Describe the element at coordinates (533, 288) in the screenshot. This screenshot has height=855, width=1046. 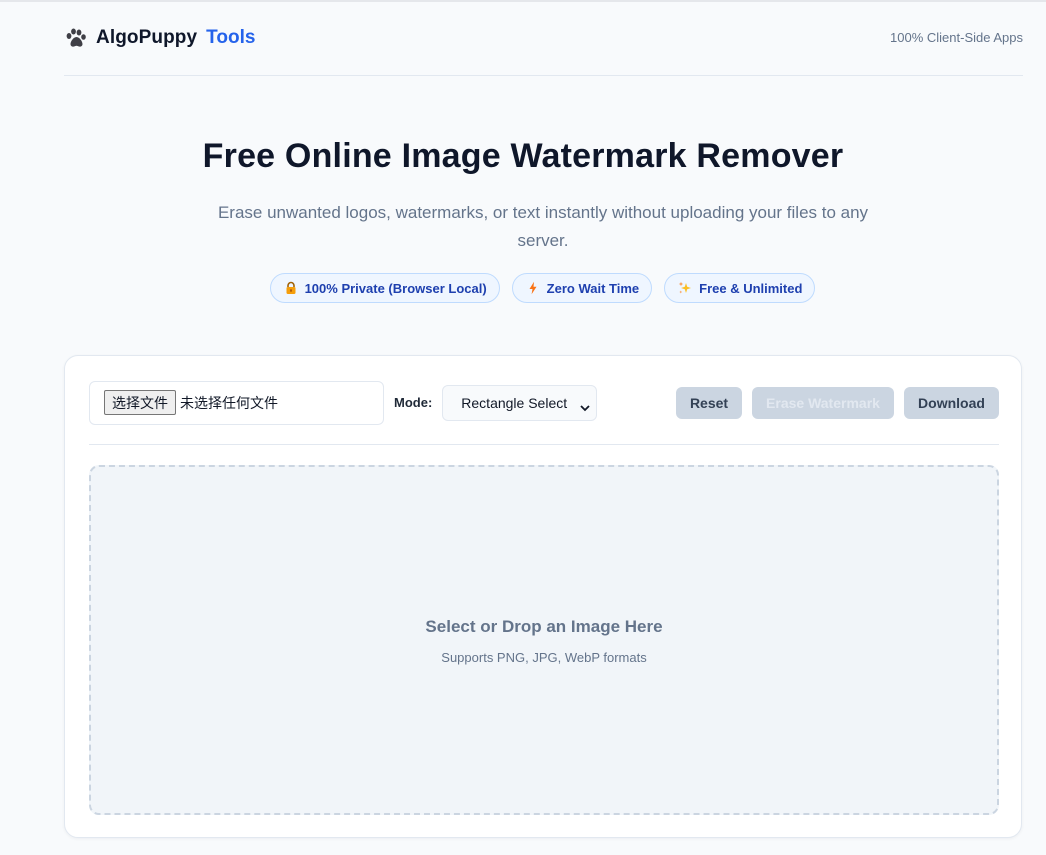
I see `lightning-icon` at that location.